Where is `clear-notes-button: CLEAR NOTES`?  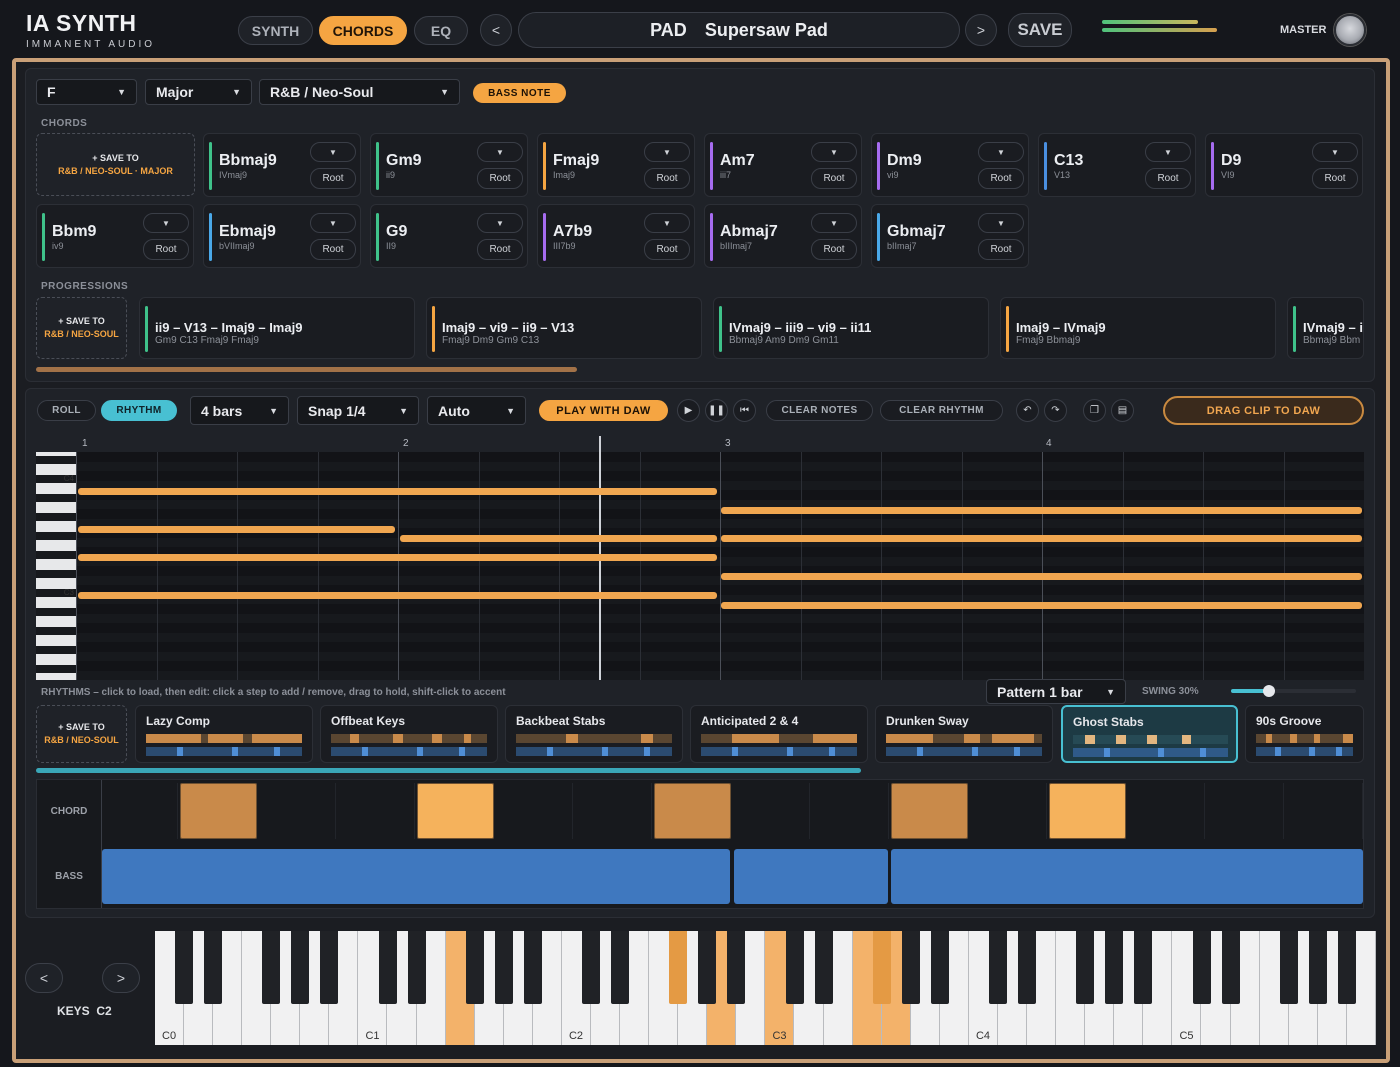
clear-notes-button: CLEAR NOTES is located at coordinates (819, 410).